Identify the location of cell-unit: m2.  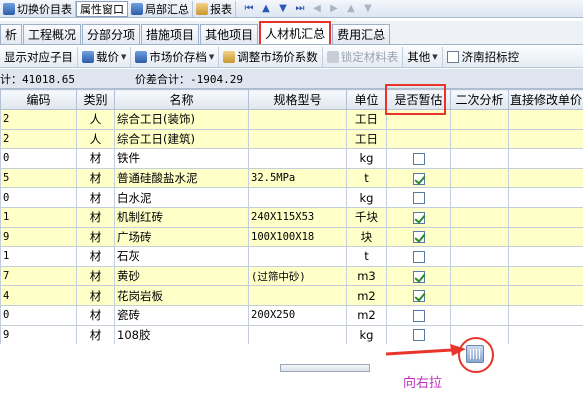
(366, 295).